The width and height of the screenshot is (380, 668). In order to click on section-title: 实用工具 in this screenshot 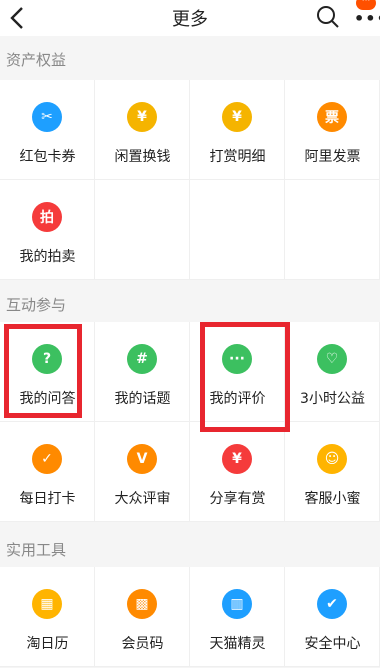, I will do `click(36, 550)`.